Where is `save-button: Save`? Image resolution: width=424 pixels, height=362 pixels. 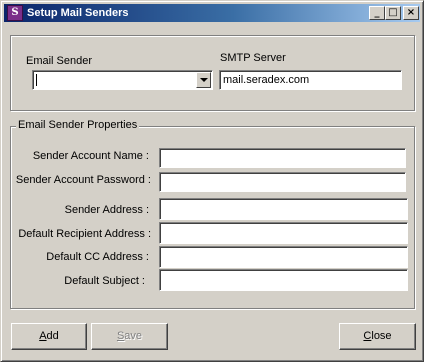 save-button: Save is located at coordinates (129, 336).